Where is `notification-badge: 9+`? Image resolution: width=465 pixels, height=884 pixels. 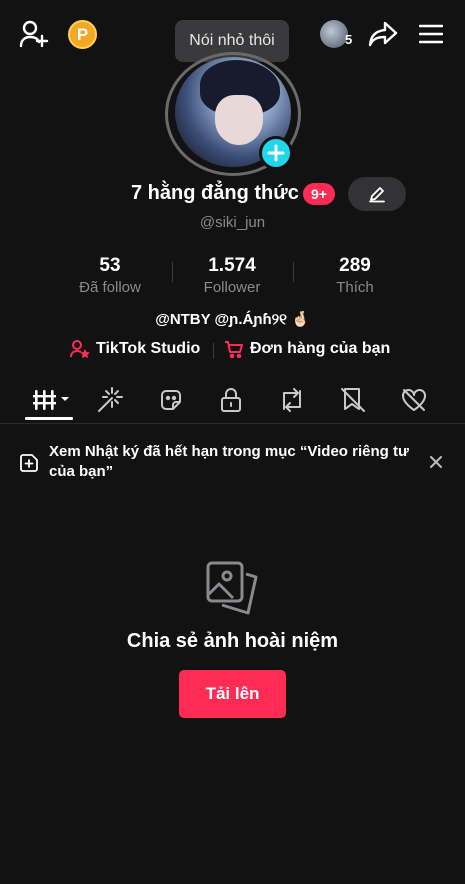
notification-badge: 9+ is located at coordinates (319, 194).